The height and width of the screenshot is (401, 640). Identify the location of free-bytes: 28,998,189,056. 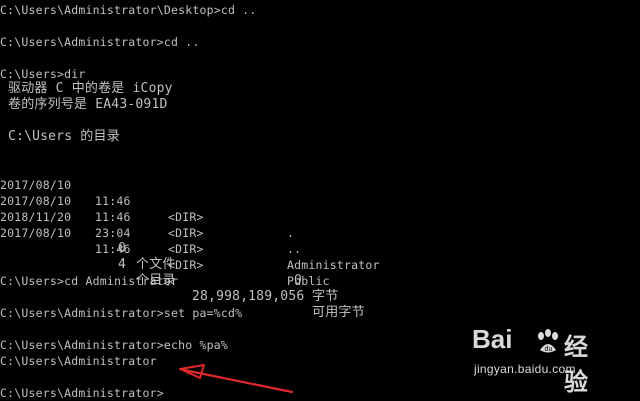
(248, 296).